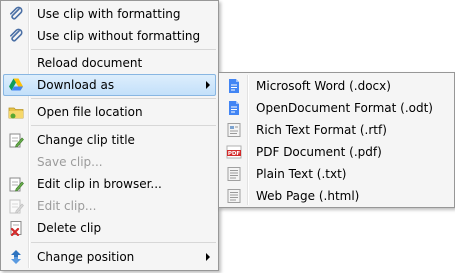 This screenshot has width=455, height=273. Describe the element at coordinates (86, 257) in the screenshot. I see `menu-item-label: Change position` at that location.